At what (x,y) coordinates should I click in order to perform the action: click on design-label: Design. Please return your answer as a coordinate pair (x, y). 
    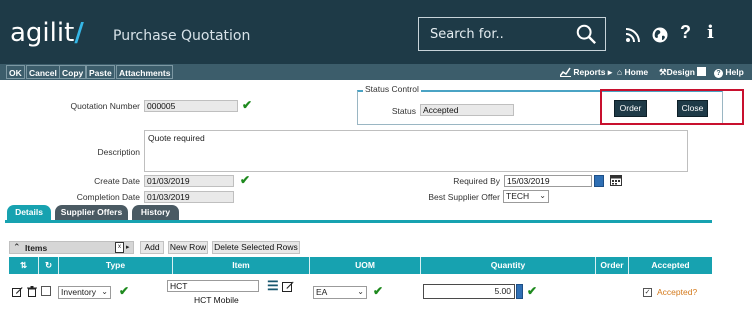
    Looking at the image, I should click on (680, 72).